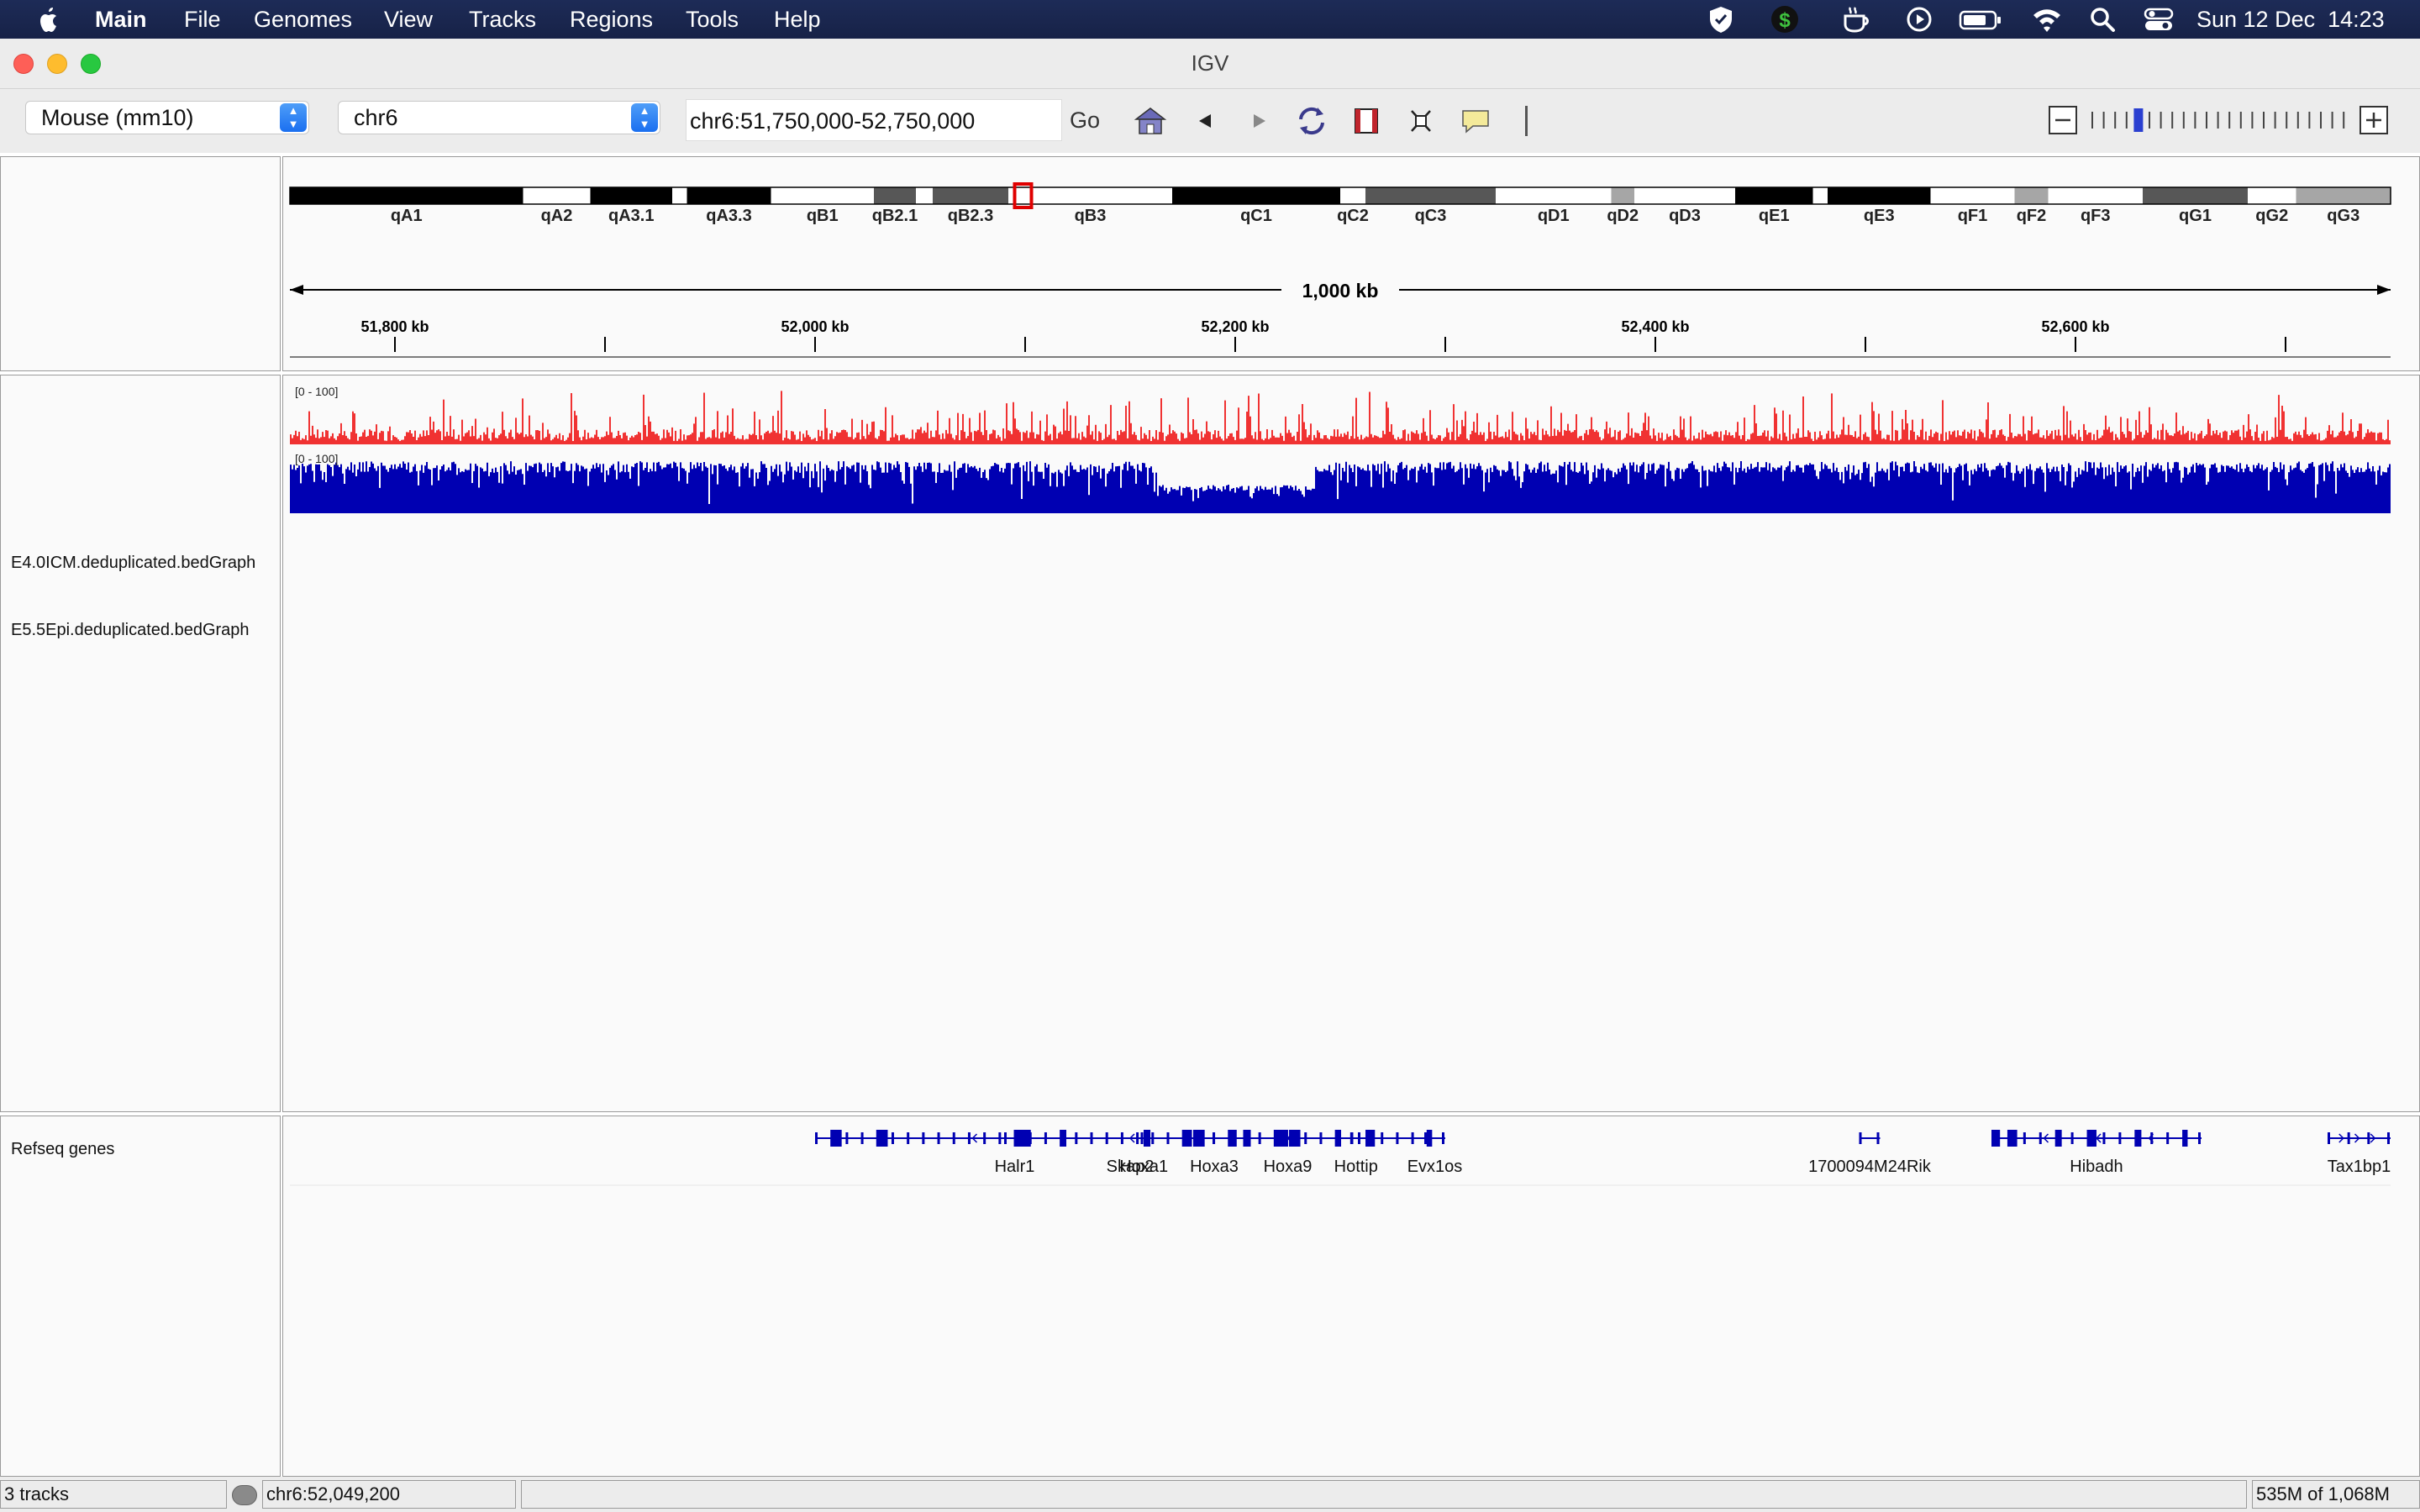 The image size is (2420, 1512). I want to click on cytoband-label: qF3, so click(2096, 216).